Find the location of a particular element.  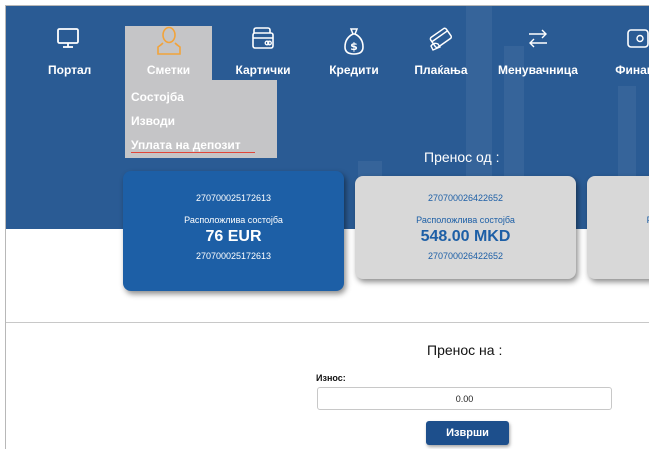

transfer-from-label: Пренос од : is located at coordinates (462, 157).